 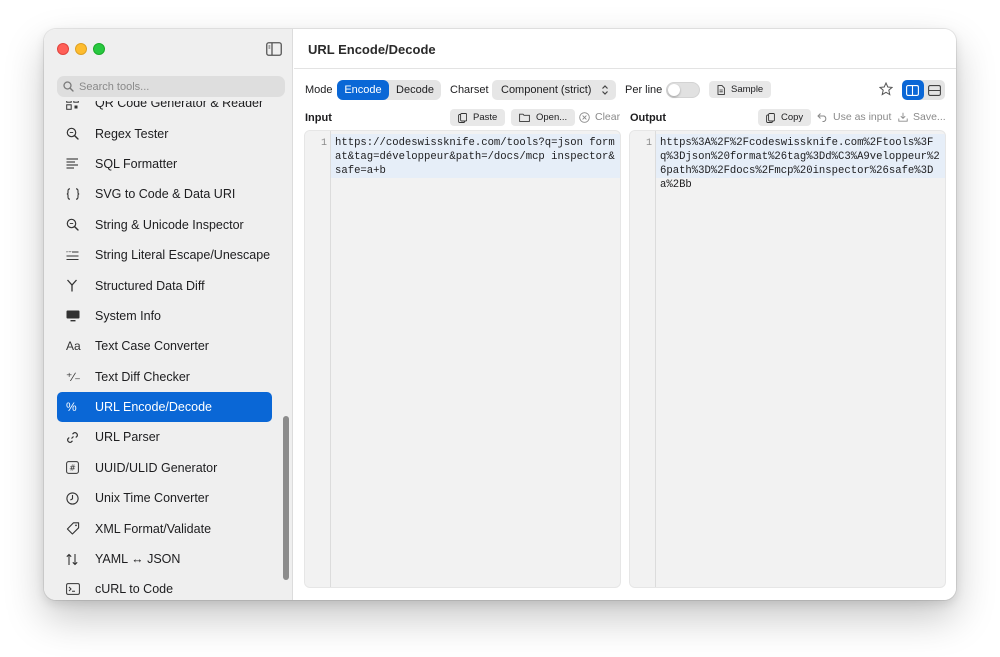 I want to click on escape-icon: “”, so click(x=75, y=255).